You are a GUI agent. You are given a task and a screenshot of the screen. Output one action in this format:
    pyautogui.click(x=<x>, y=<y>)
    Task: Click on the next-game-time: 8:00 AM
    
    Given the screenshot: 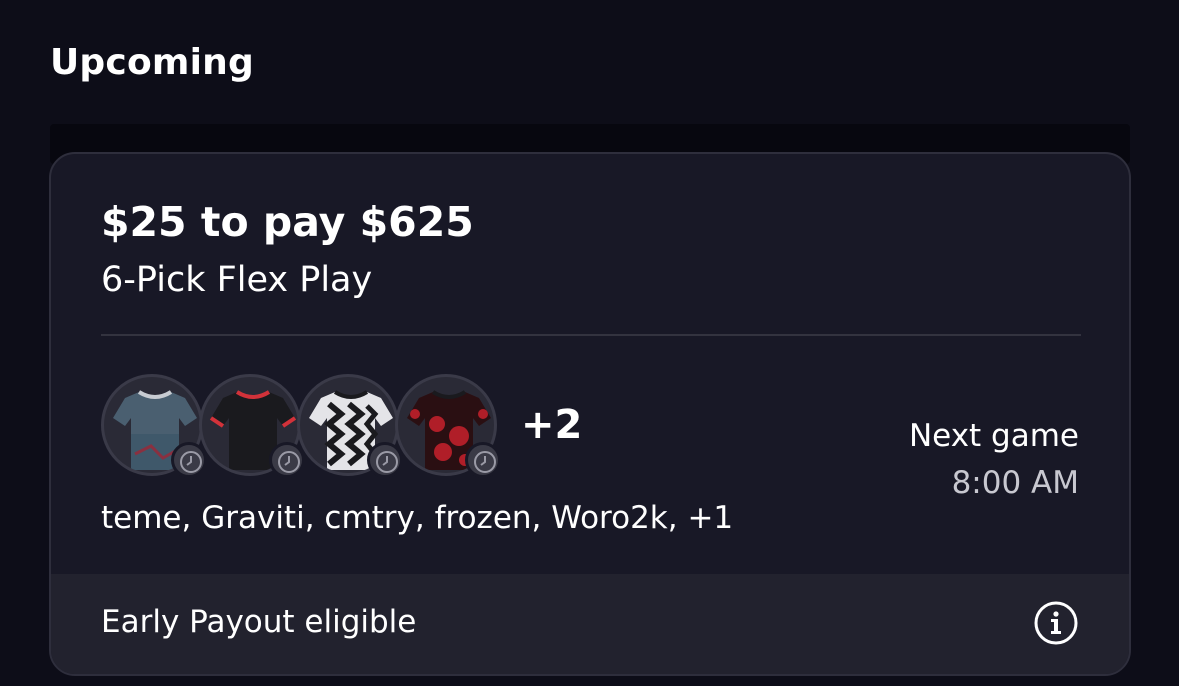 What is the action you would take?
    pyautogui.click(x=1015, y=483)
    